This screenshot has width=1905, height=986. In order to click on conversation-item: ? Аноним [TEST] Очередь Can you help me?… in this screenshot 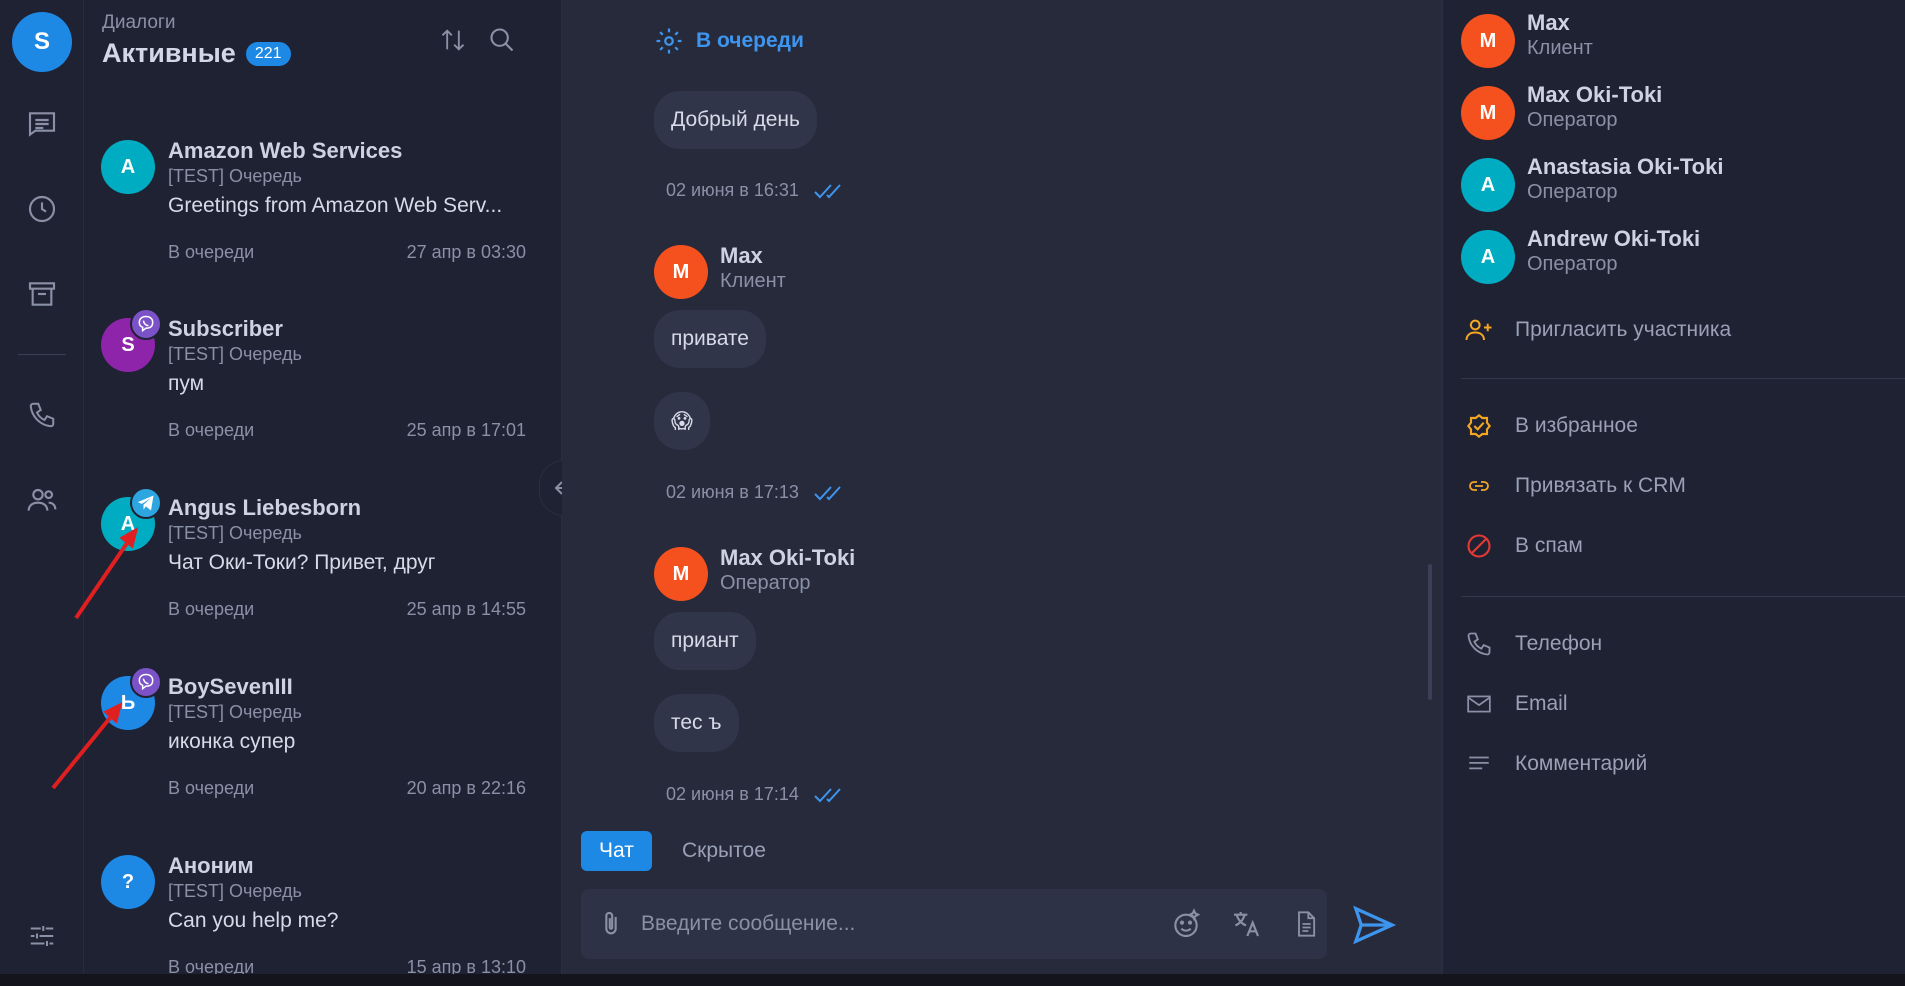, I will do `click(322, 910)`.